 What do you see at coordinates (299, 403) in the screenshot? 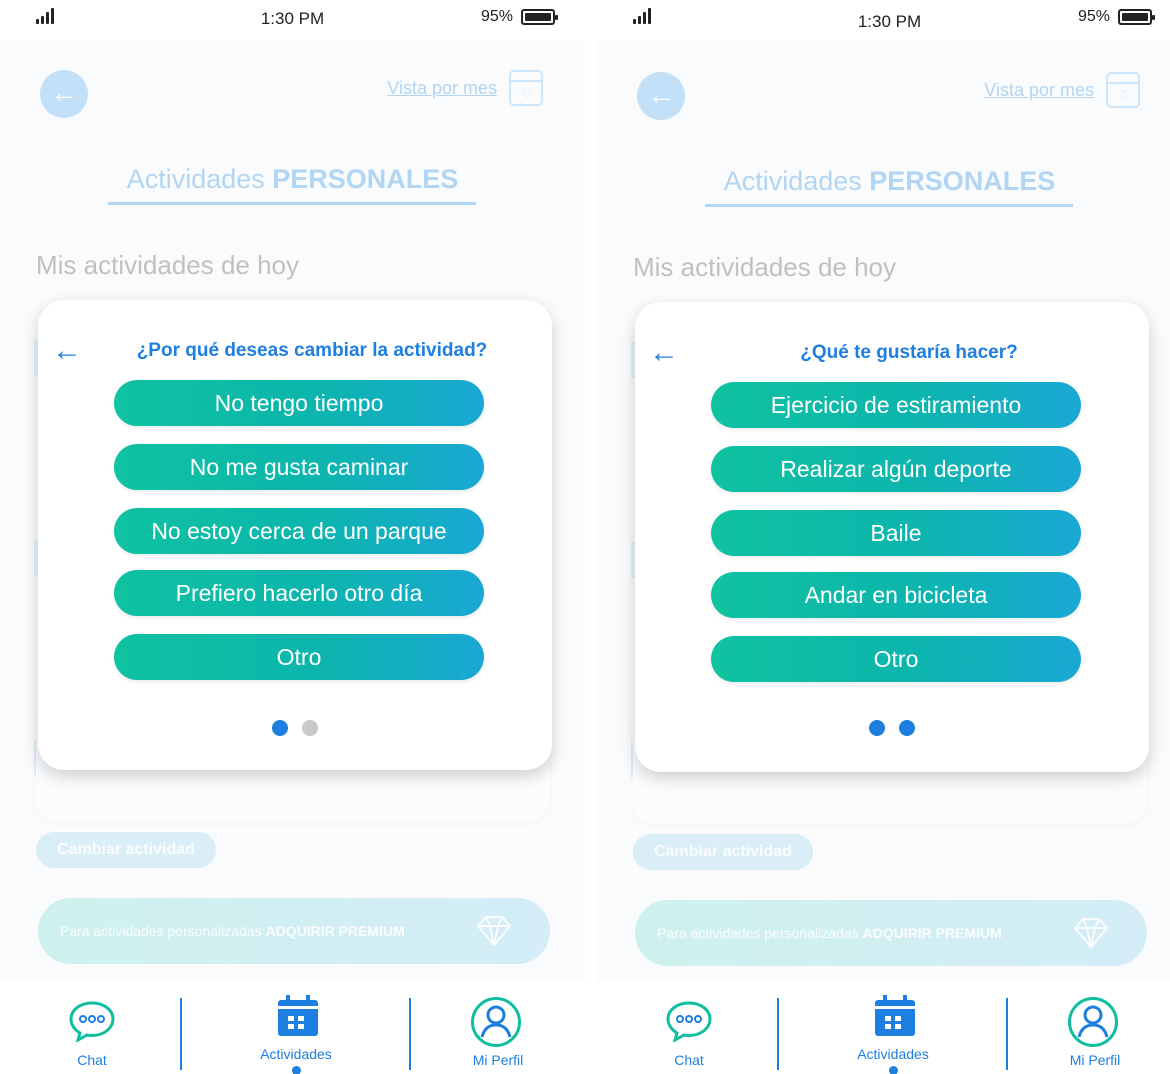
I see `option-button: No tengo tiempo` at bounding box center [299, 403].